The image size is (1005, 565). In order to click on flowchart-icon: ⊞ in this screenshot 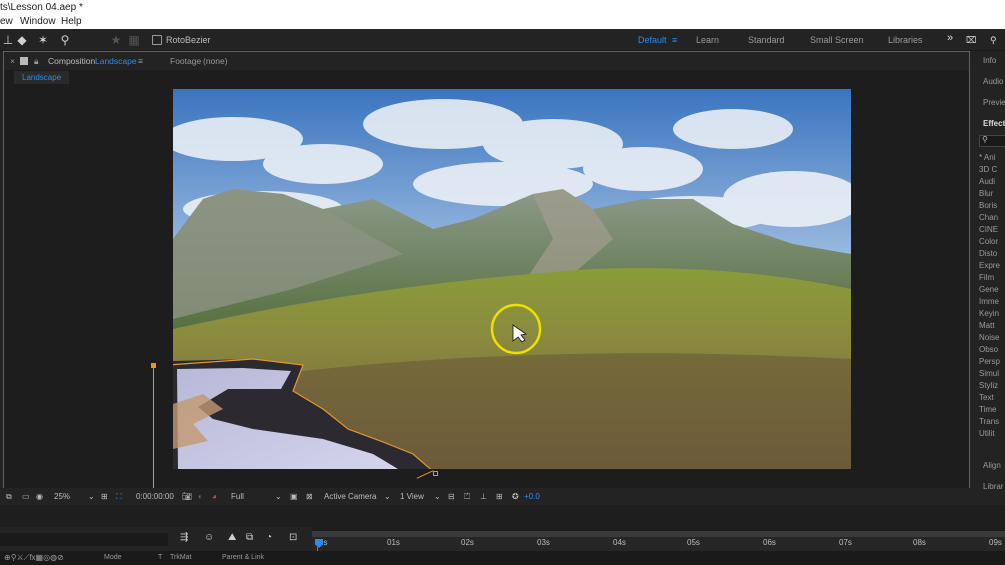, I will do `click(499, 496)`.